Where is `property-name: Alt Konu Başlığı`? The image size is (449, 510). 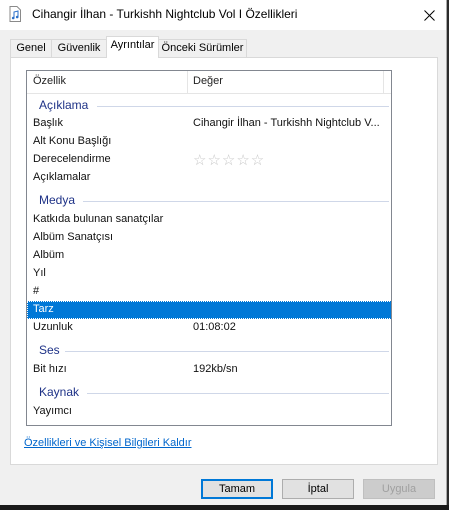
property-name: Alt Konu Başlığı is located at coordinates (72, 141).